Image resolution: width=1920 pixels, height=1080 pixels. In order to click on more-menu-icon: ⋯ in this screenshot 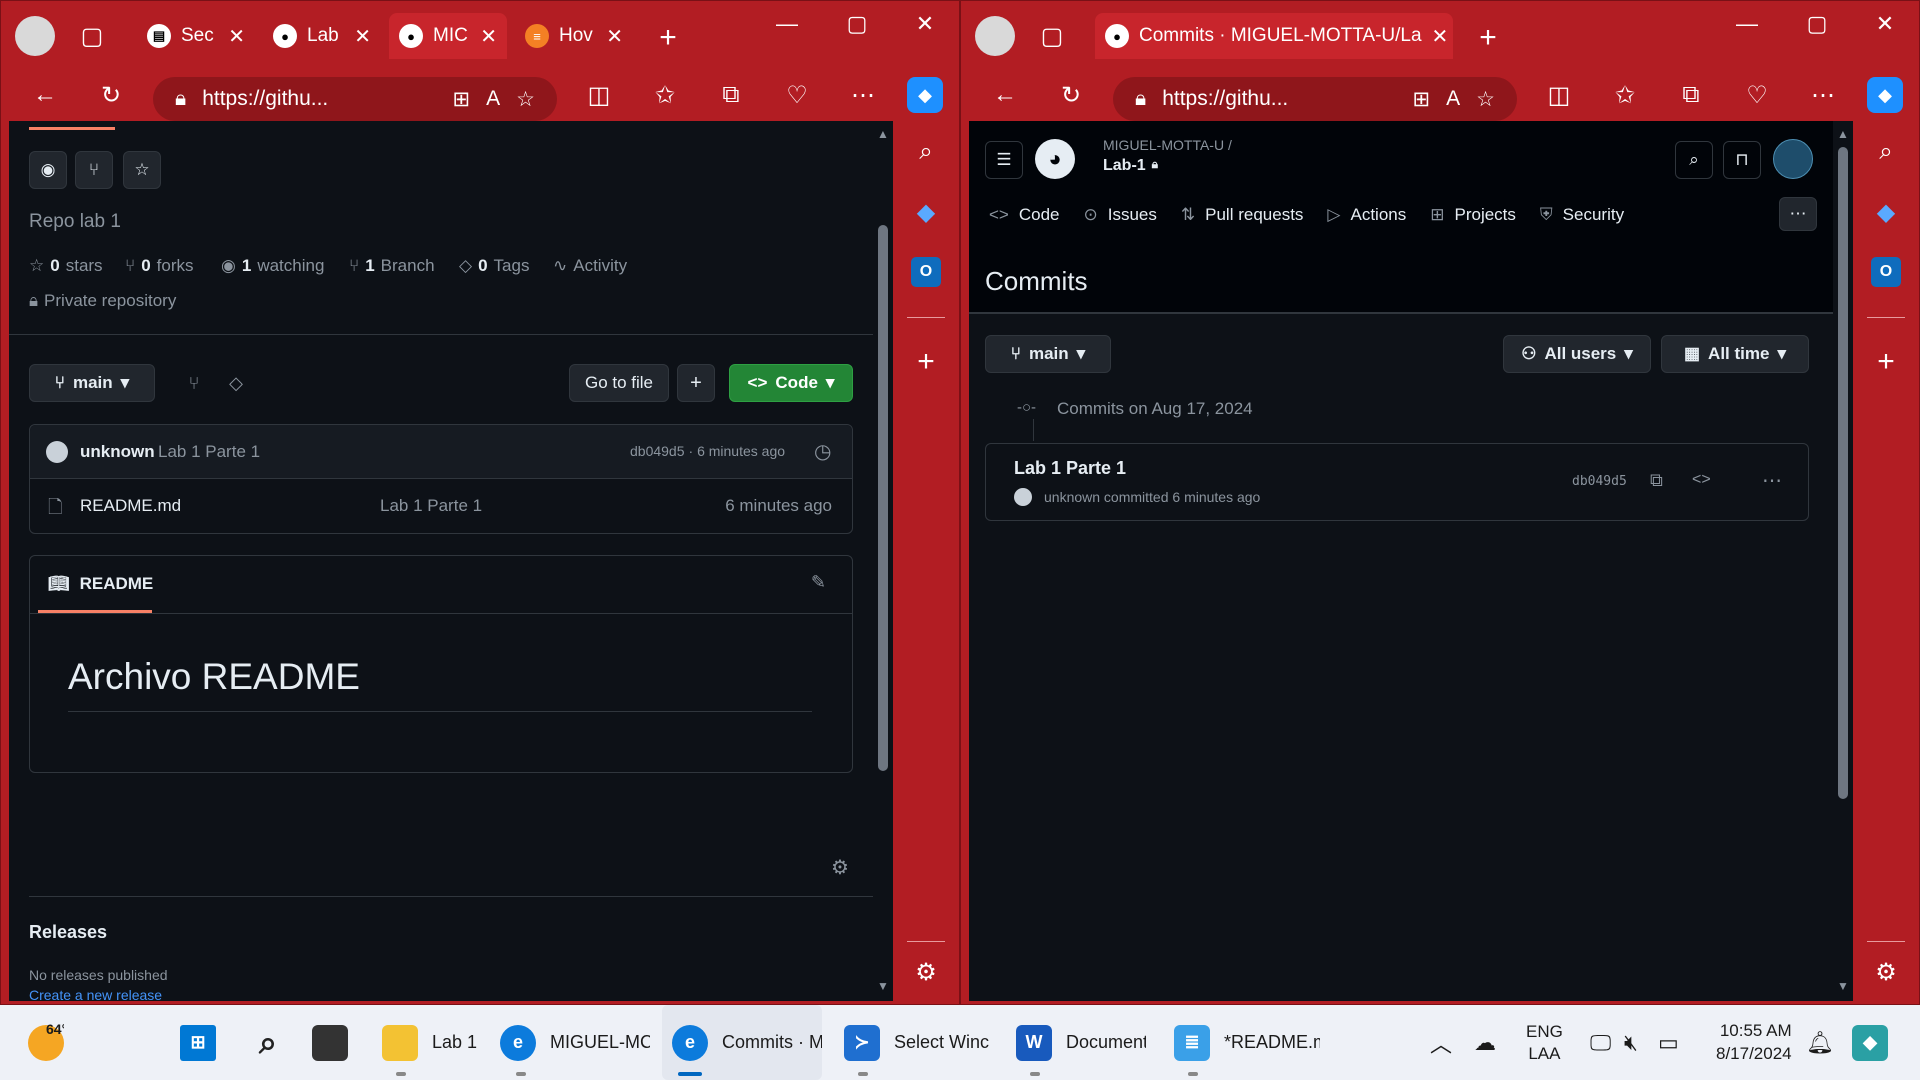, I will do `click(1823, 95)`.